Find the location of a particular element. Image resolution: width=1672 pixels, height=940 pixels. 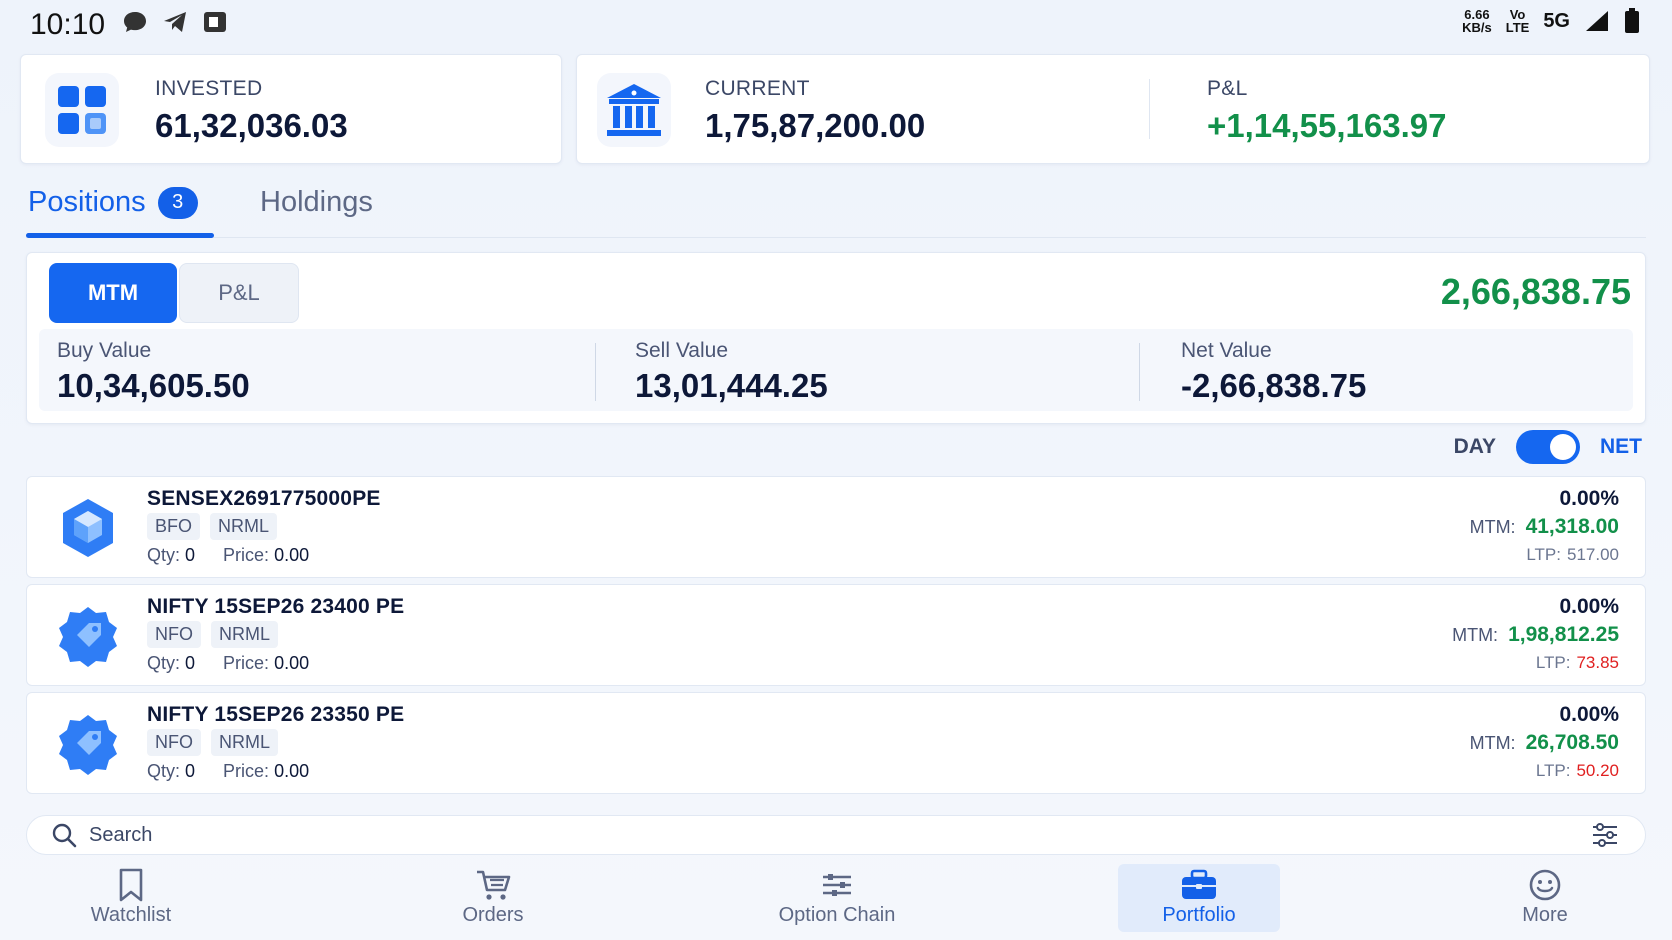

invested-icon-box is located at coordinates (82, 110).